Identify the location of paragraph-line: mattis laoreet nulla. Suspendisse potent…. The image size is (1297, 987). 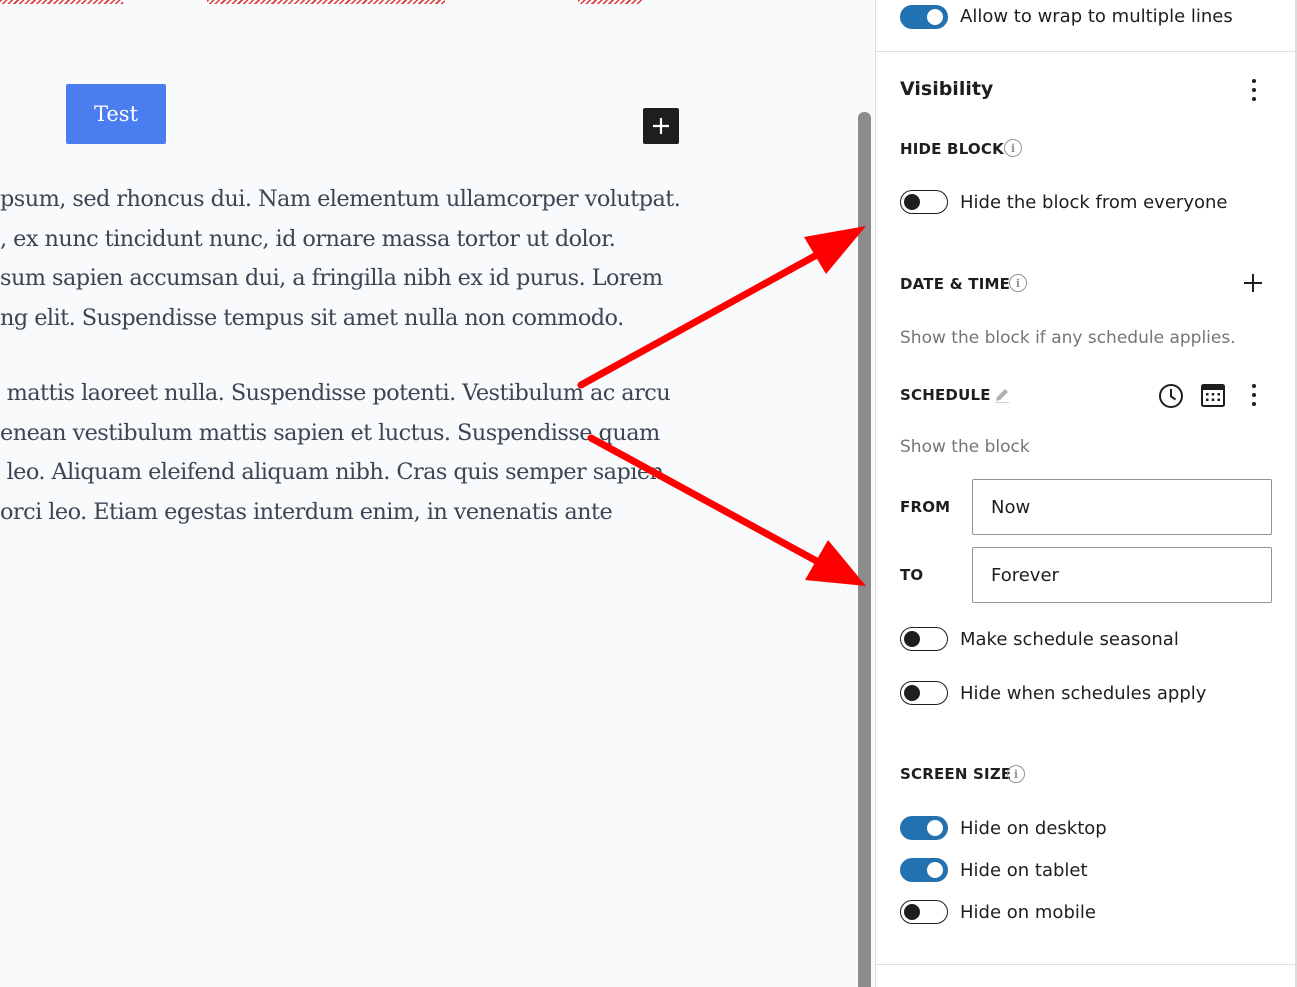
(335, 393).